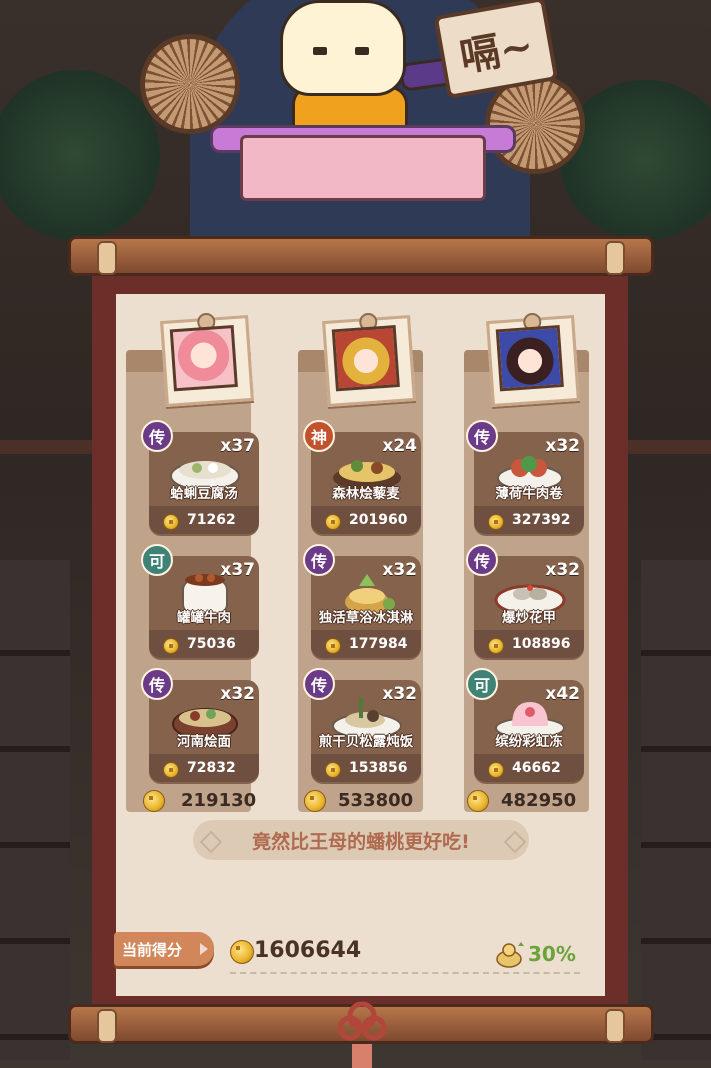  Describe the element at coordinates (541, 644) in the screenshot. I see `dish-score: 108896` at that location.